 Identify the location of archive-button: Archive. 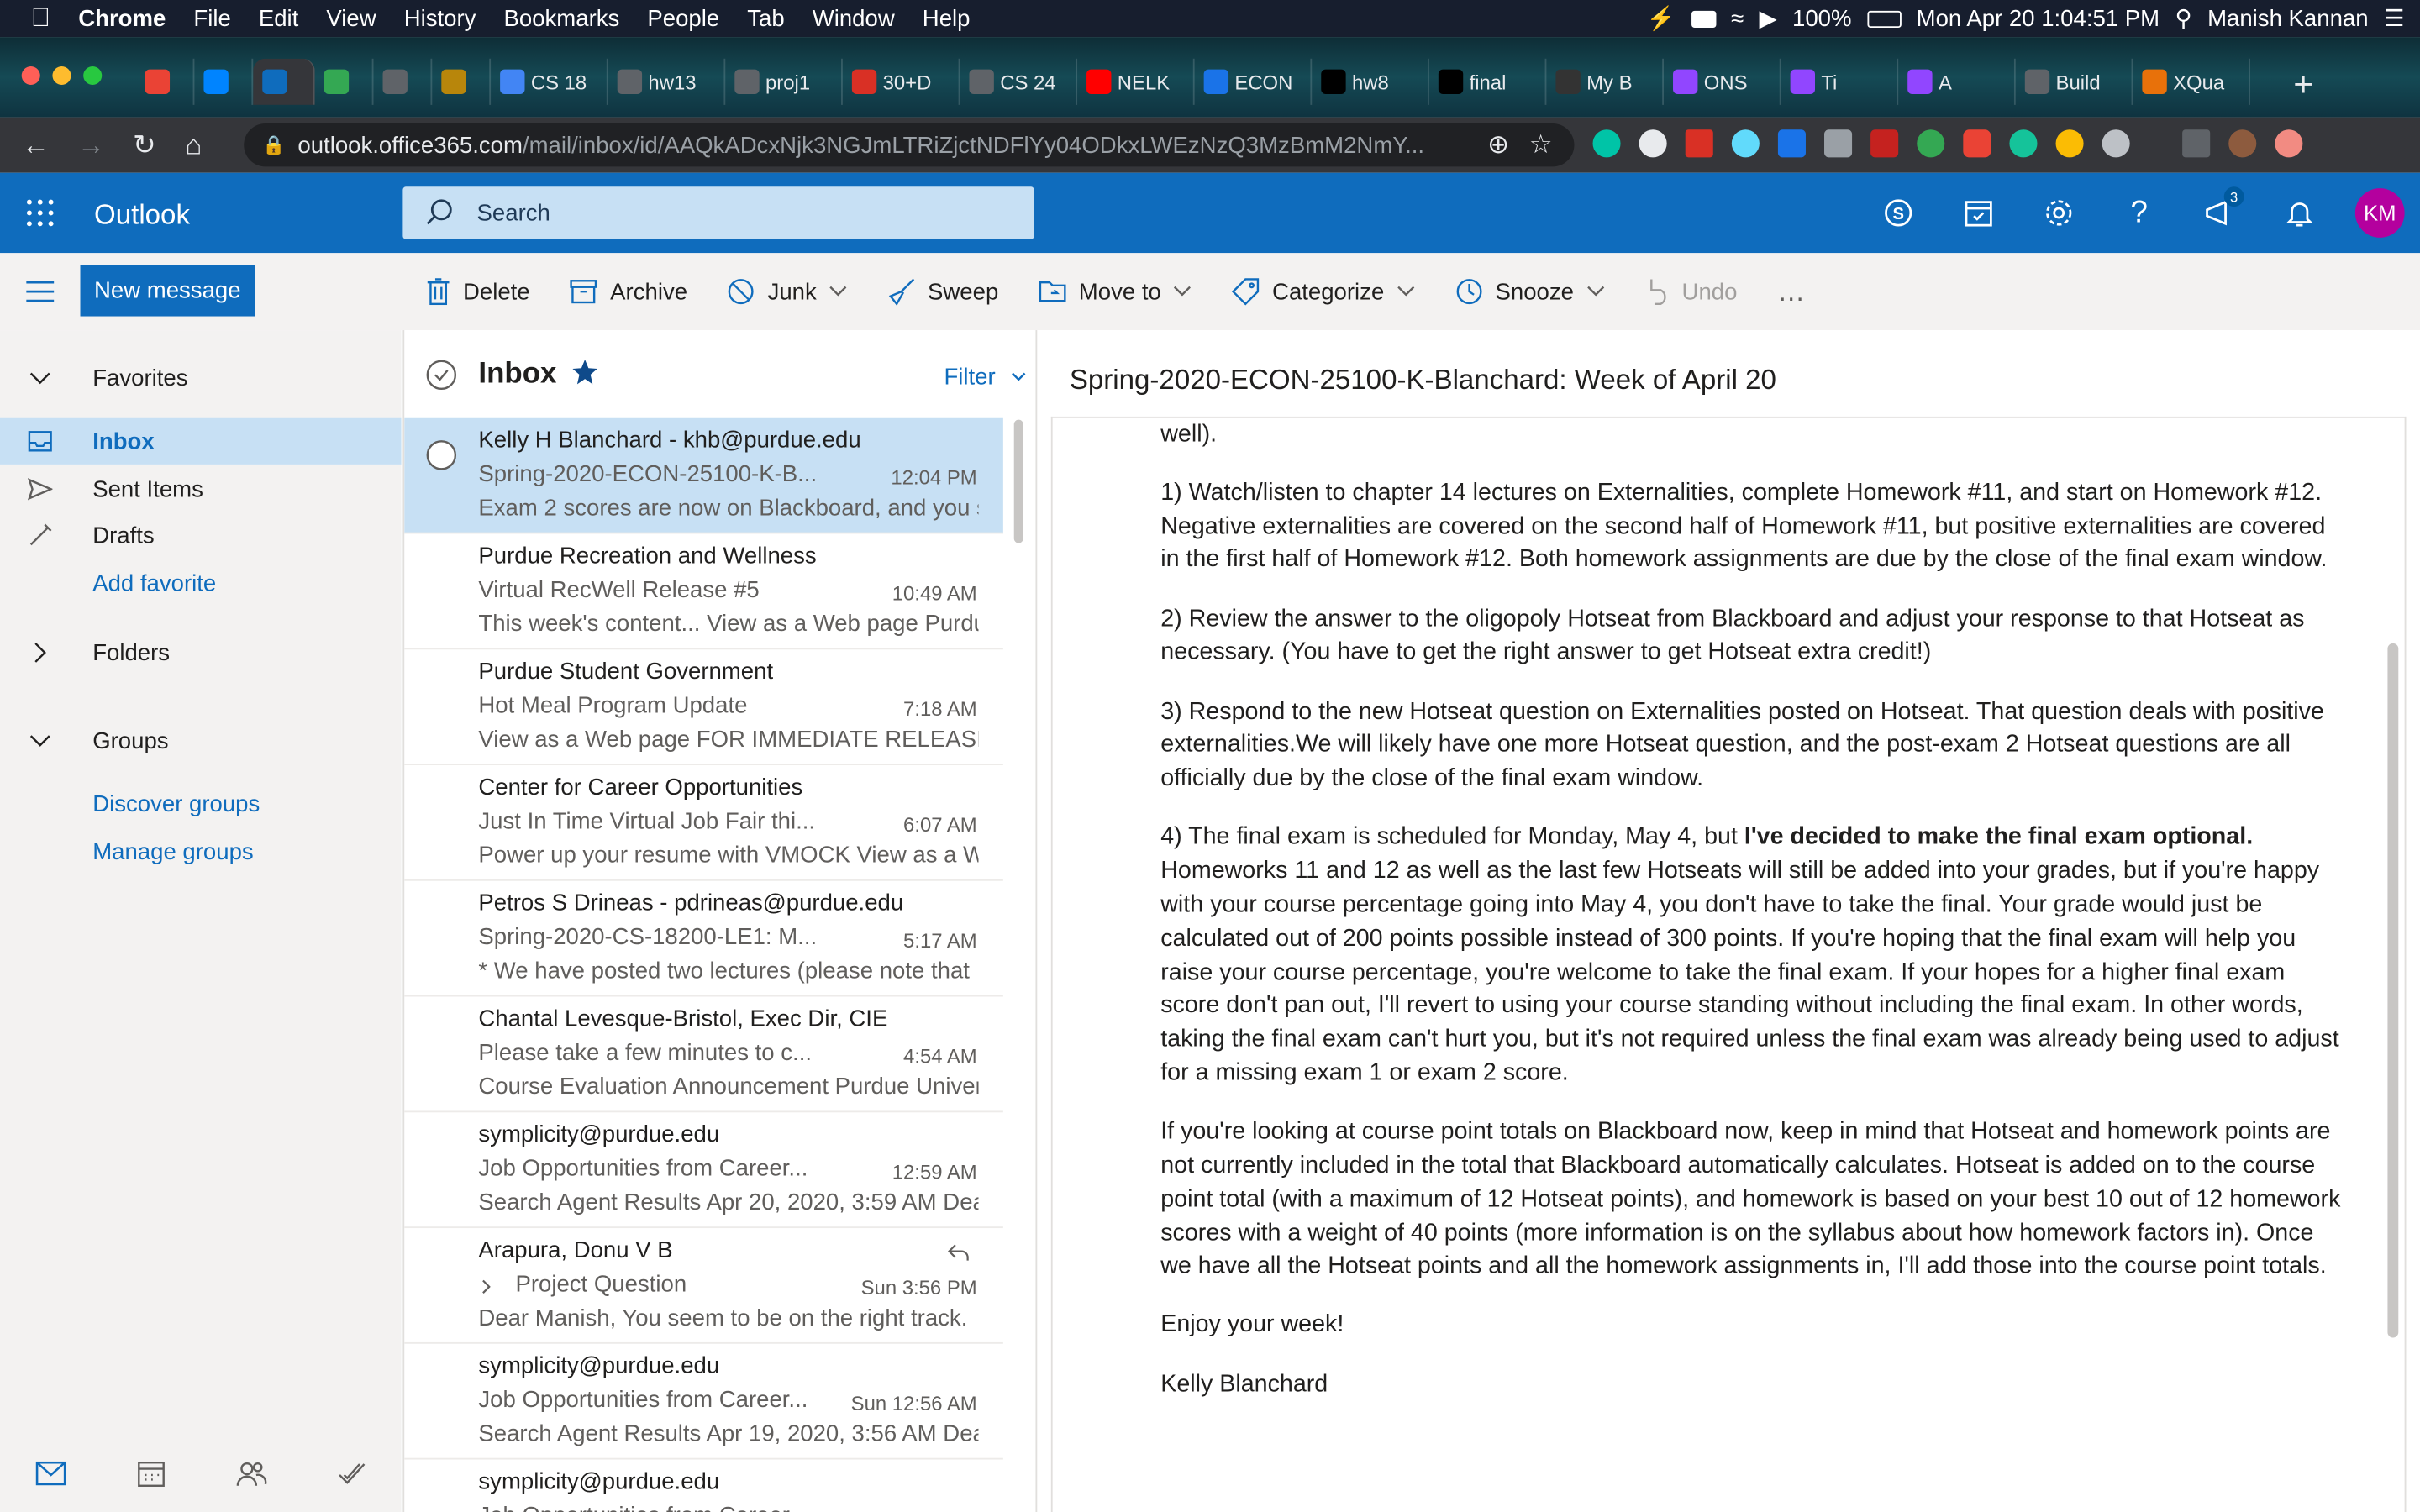
(628, 292).